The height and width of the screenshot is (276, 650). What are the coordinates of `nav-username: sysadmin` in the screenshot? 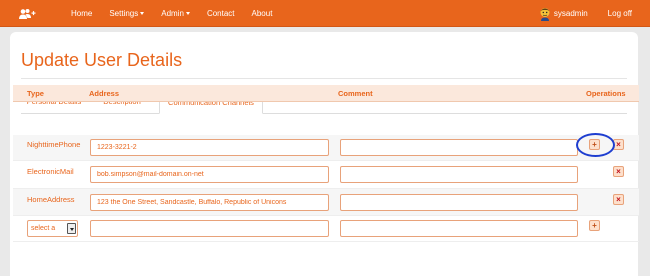 It's located at (571, 13).